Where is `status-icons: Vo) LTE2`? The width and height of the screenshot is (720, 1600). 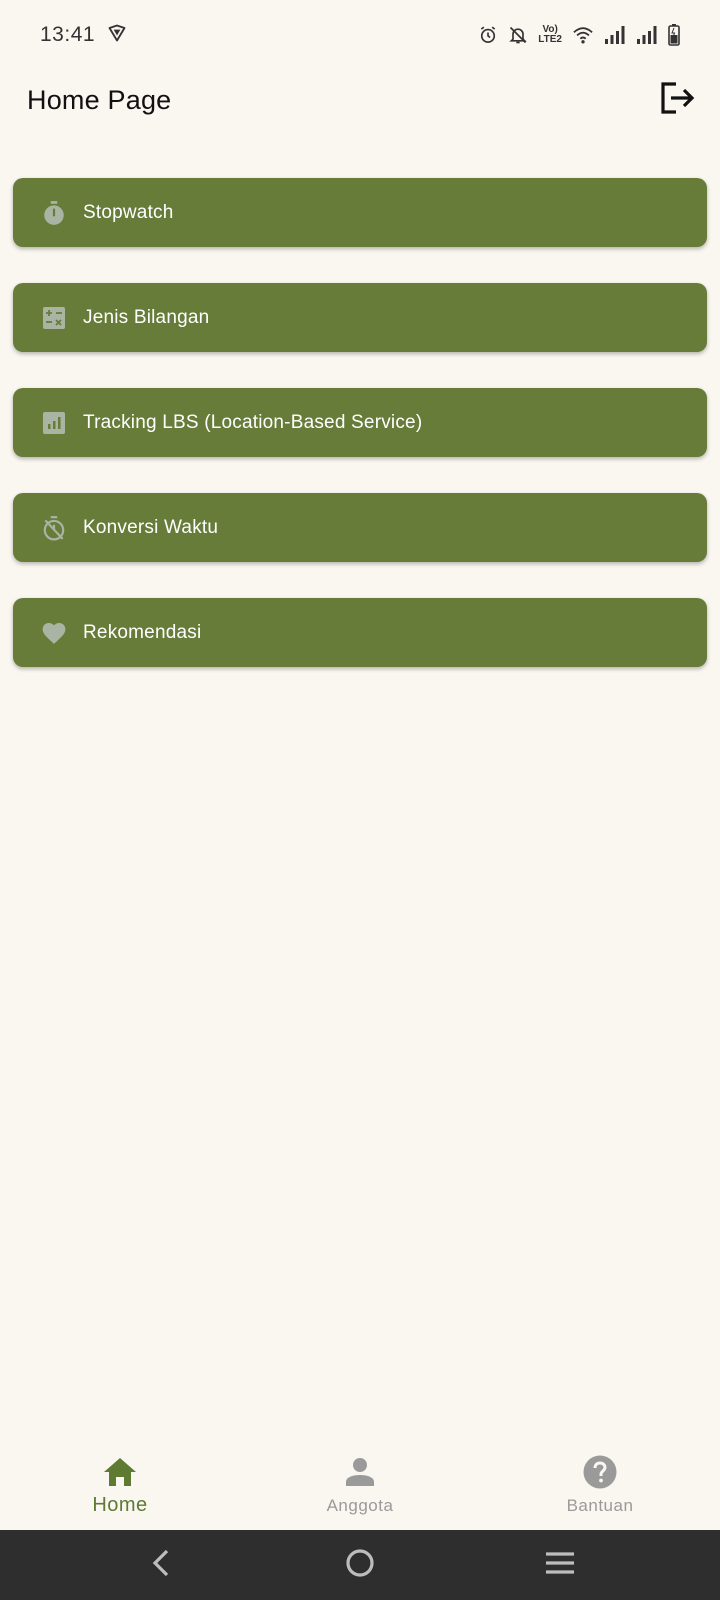 status-icons: Vo) LTE2 is located at coordinates (579, 35).